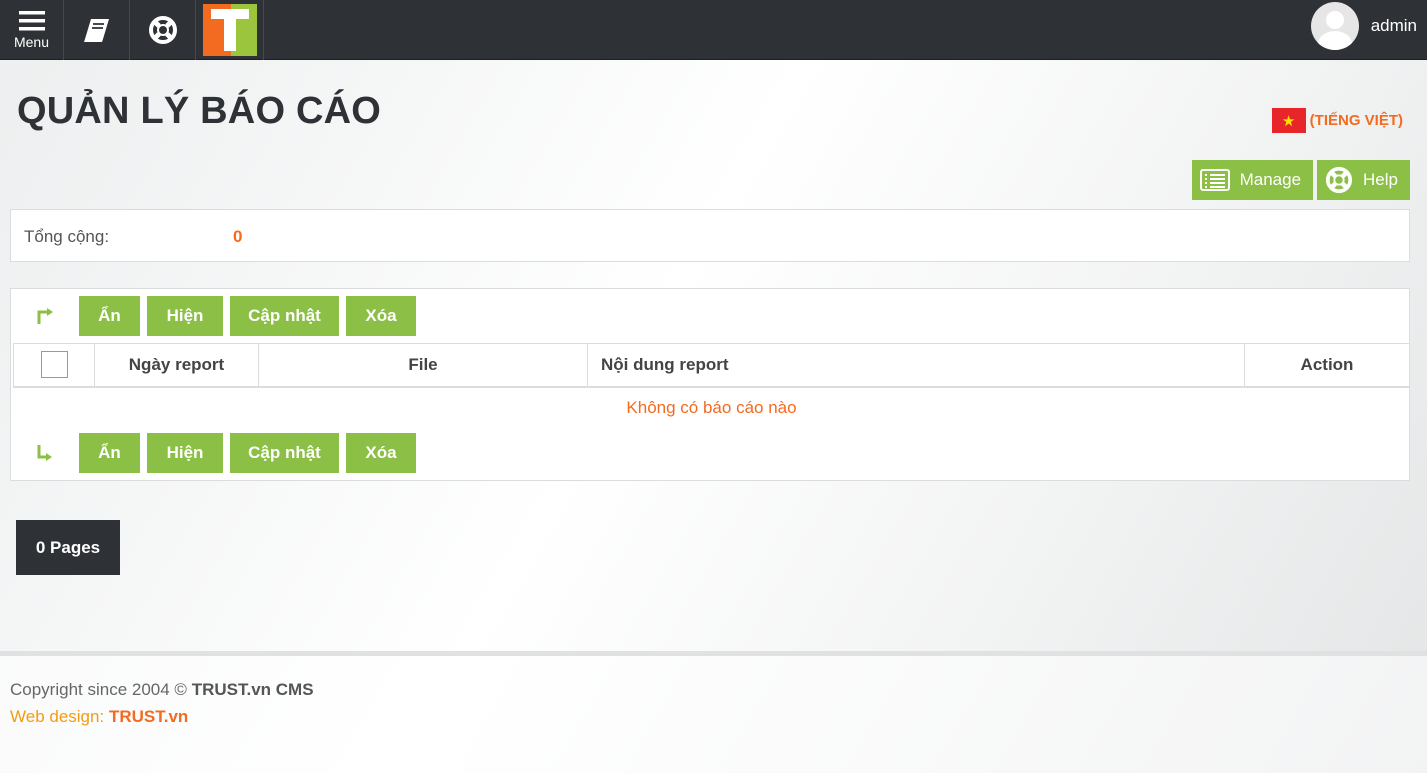 The image size is (1427, 773). Describe the element at coordinates (67, 236) in the screenshot. I see `total-label: Tổng cộng:` at that location.